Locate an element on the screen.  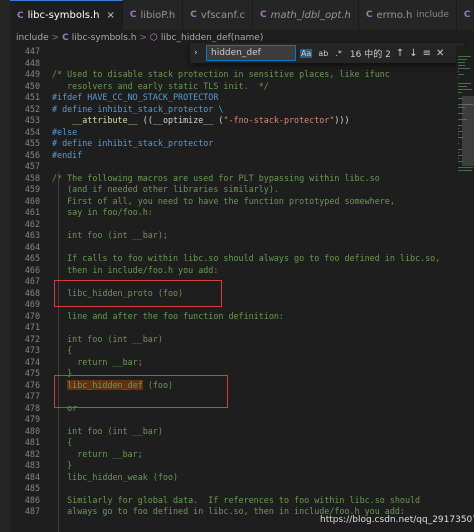
tab-0: Clibc-symbols.h × is located at coordinates (66, 15).